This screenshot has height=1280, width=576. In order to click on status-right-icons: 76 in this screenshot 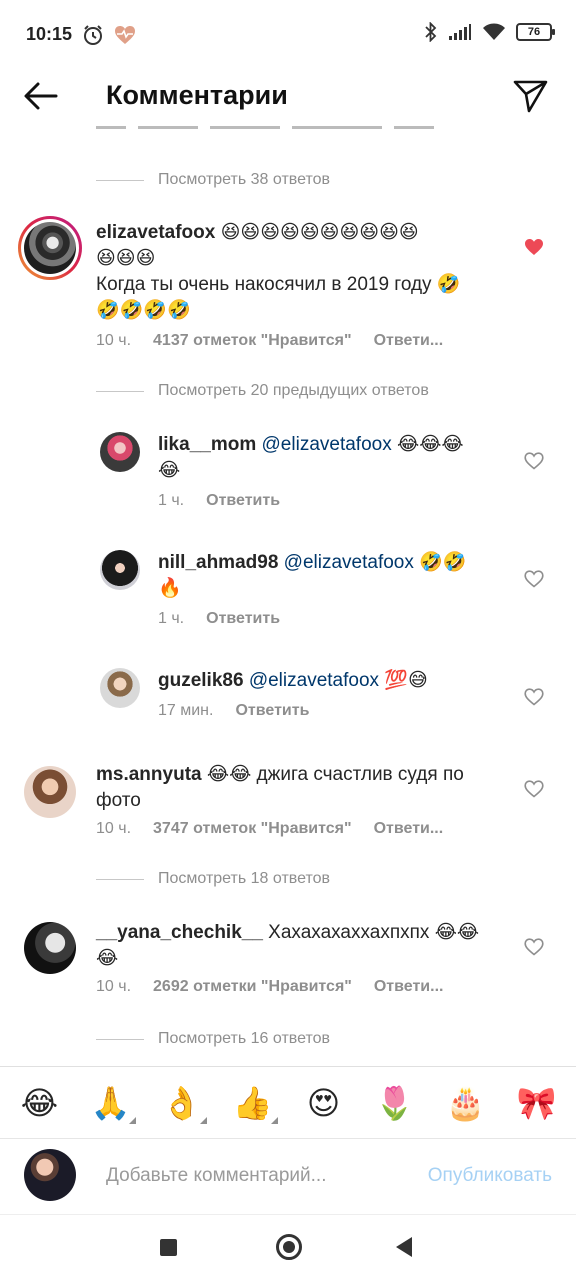, I will do `click(489, 32)`.